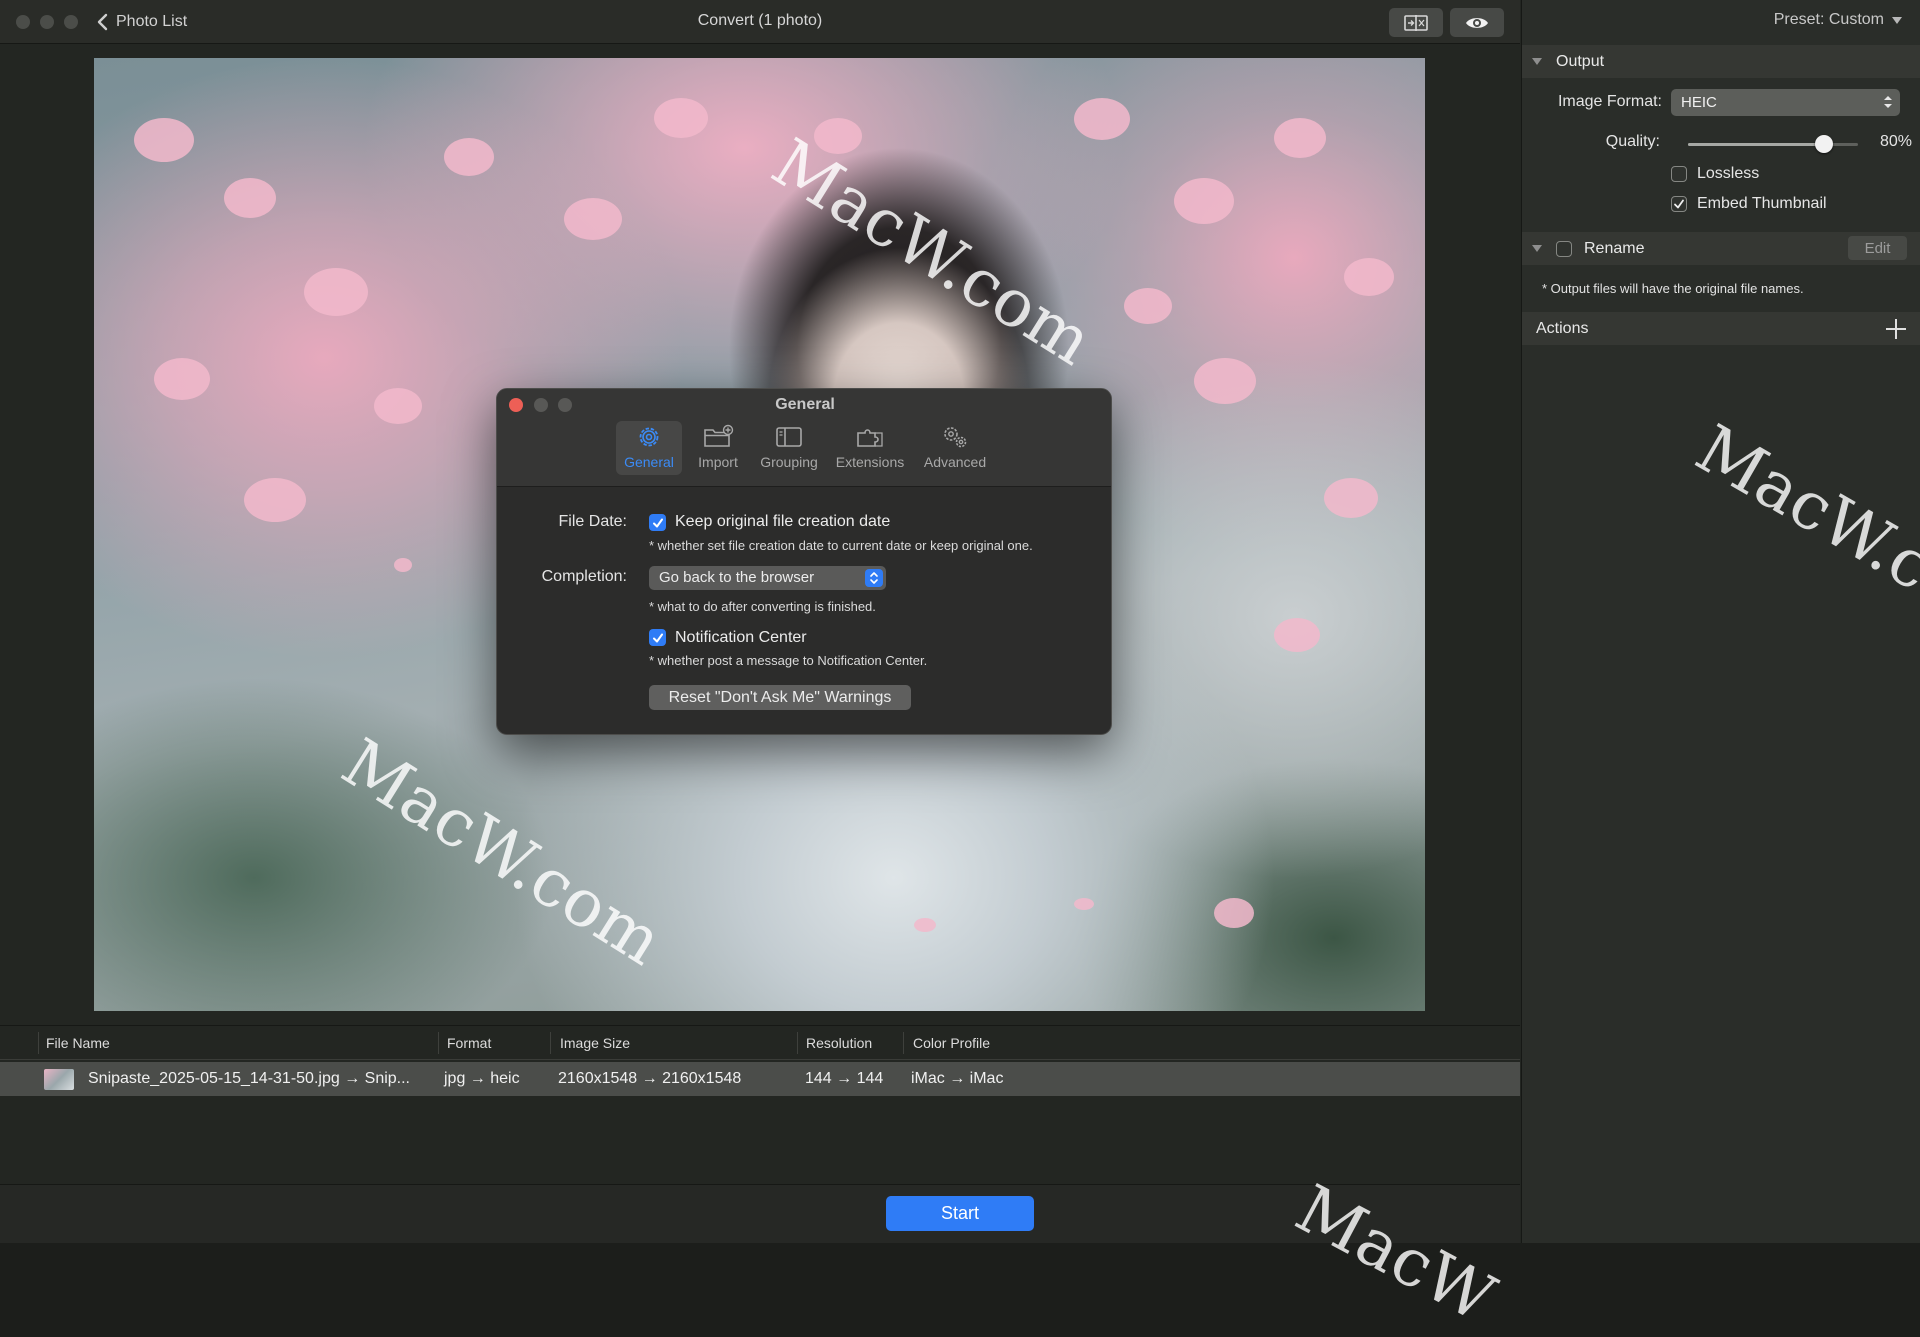 The width and height of the screenshot is (1920, 1337). I want to click on quality-slider, so click(1773, 144).